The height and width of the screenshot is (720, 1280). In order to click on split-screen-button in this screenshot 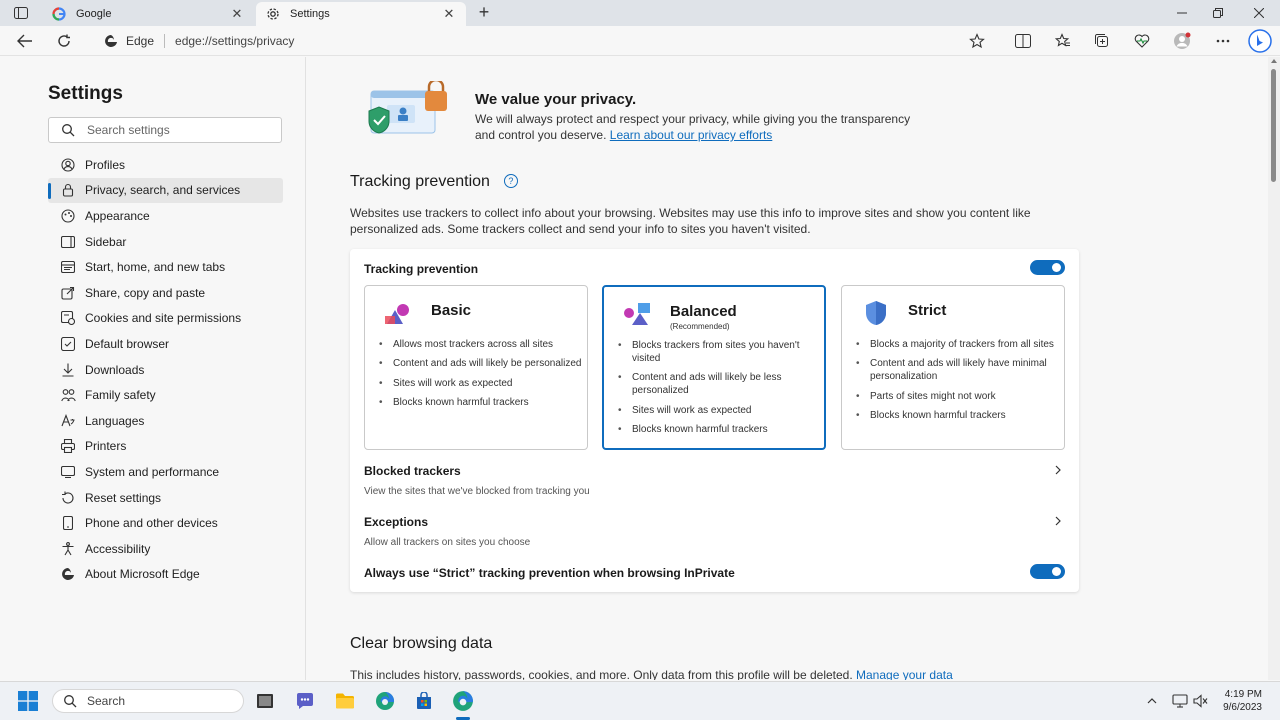, I will do `click(1023, 41)`.